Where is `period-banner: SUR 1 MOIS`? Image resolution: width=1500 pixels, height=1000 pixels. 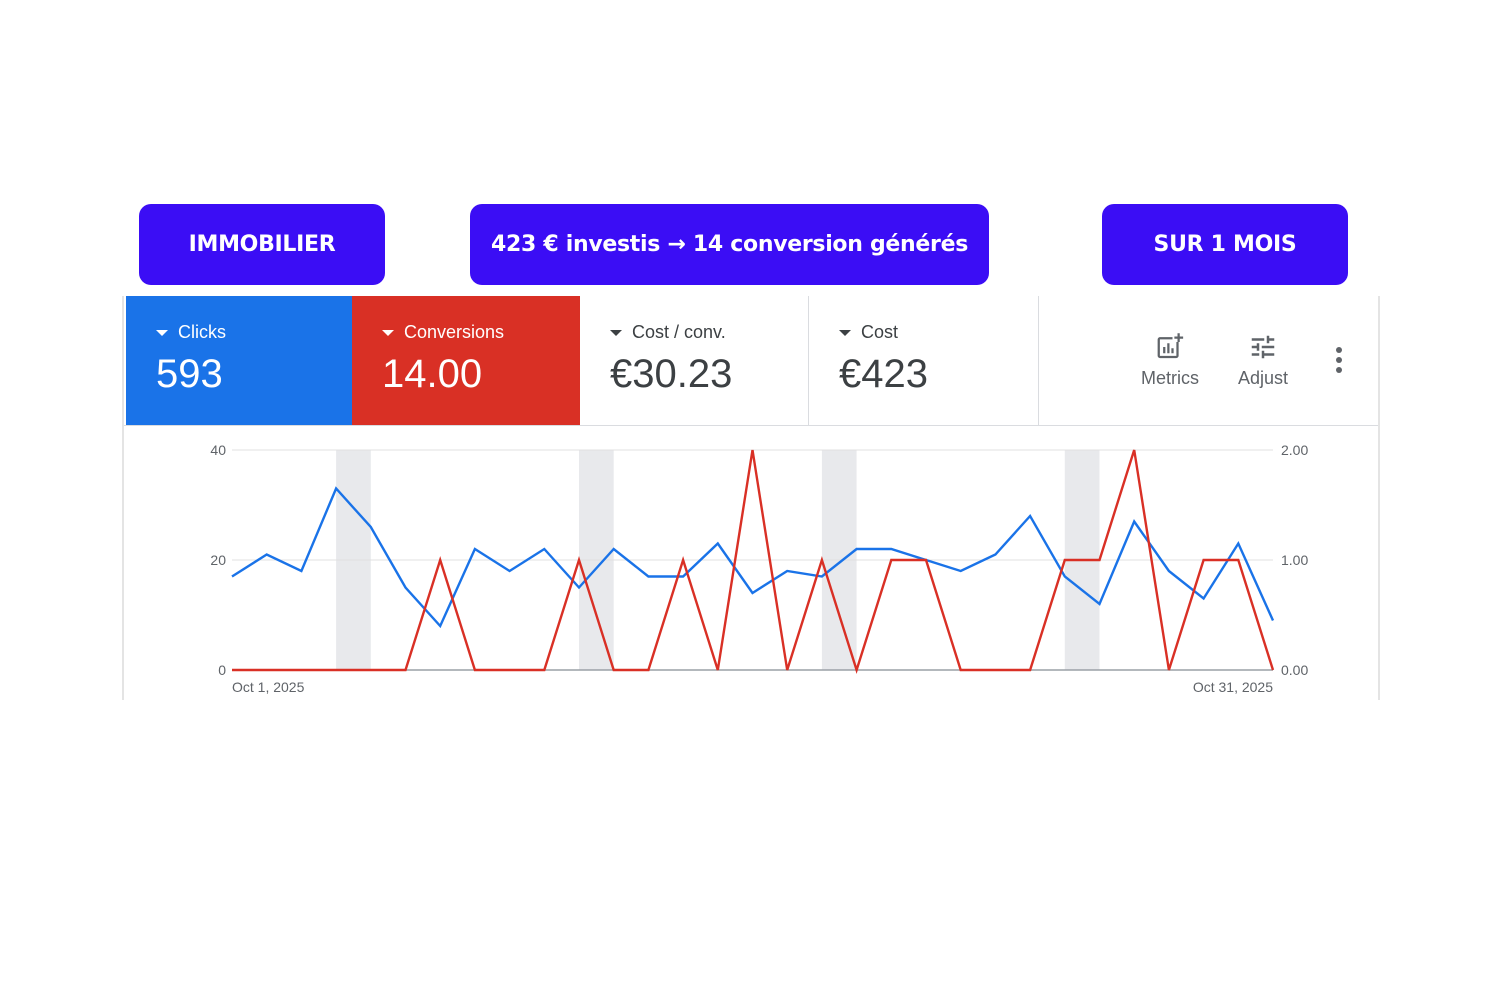 period-banner: SUR 1 MOIS is located at coordinates (1225, 244).